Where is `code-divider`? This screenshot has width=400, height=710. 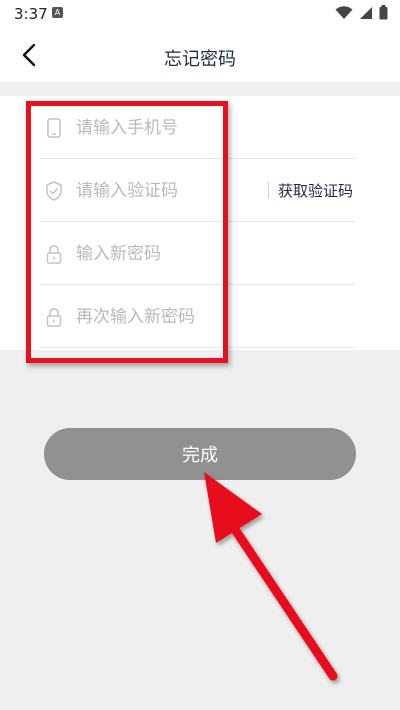 code-divider is located at coordinates (268, 190).